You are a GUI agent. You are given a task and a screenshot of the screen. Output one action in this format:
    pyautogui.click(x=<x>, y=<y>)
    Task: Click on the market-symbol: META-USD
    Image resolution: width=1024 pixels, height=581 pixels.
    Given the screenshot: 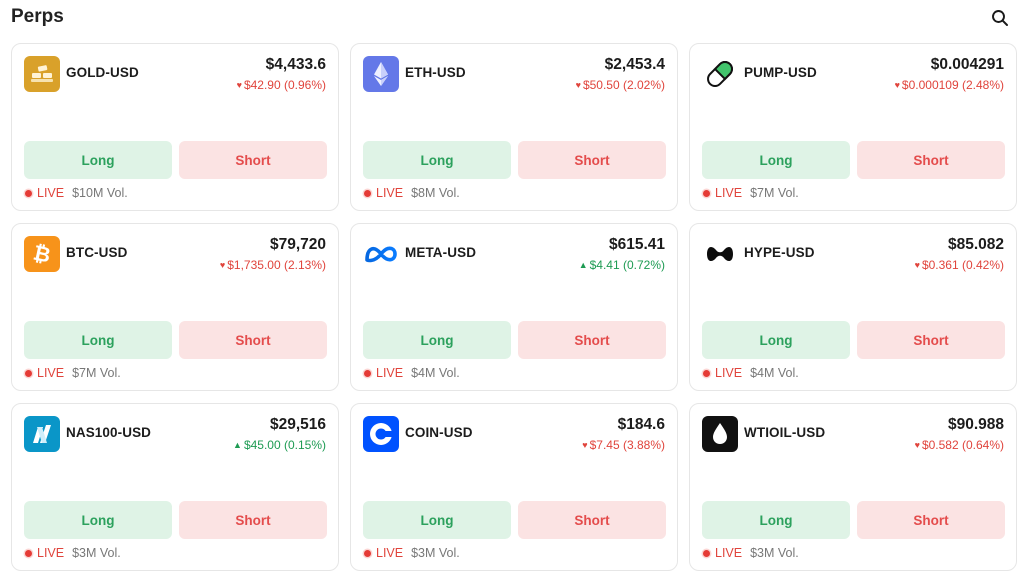 What is the action you would take?
    pyautogui.click(x=441, y=252)
    